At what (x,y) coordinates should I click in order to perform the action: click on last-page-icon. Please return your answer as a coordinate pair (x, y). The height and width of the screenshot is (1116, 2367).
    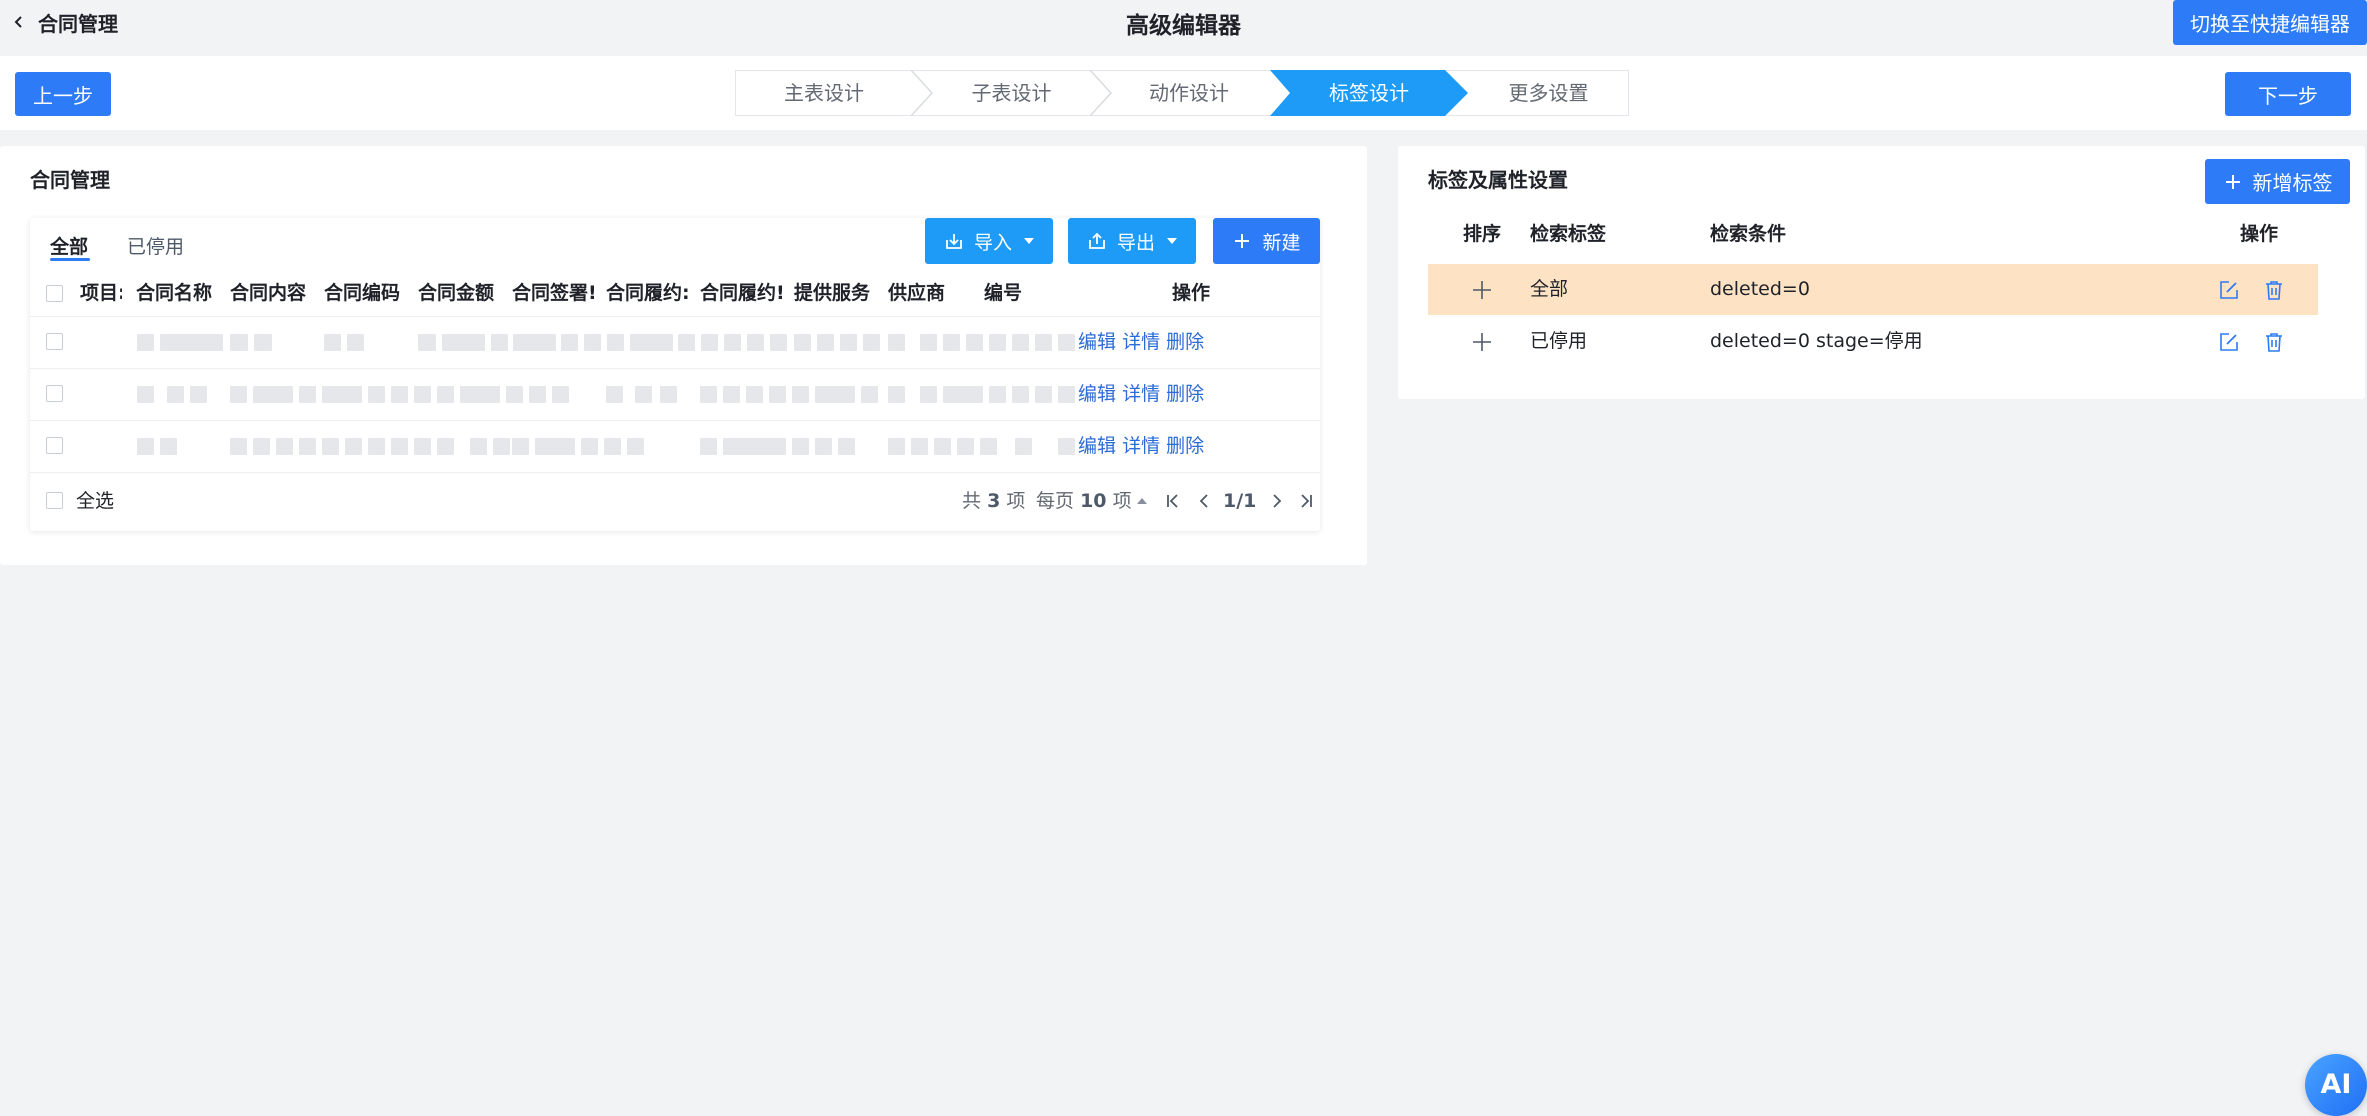
    Looking at the image, I should click on (1306, 501).